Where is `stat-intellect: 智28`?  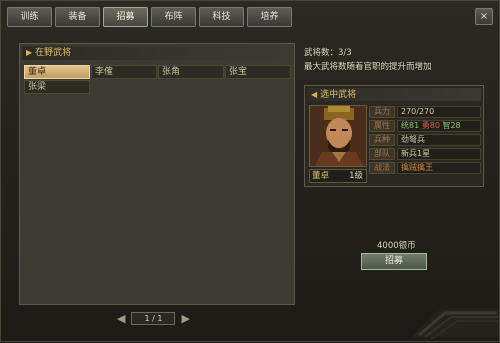 stat-intellect: 智28 is located at coordinates (451, 125).